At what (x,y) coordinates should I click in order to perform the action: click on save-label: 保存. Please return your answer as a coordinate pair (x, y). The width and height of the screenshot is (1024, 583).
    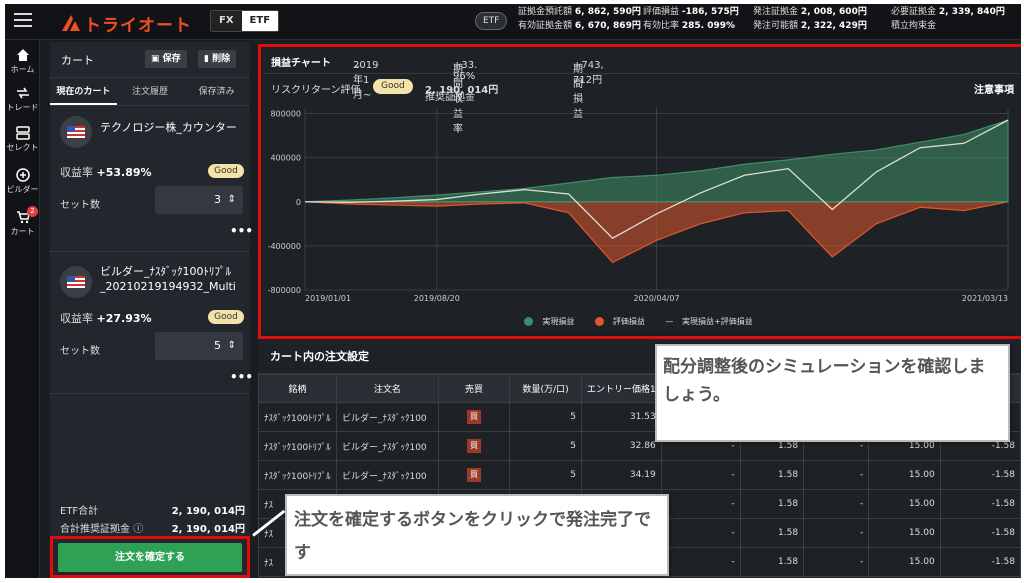
    Looking at the image, I should click on (171, 59).